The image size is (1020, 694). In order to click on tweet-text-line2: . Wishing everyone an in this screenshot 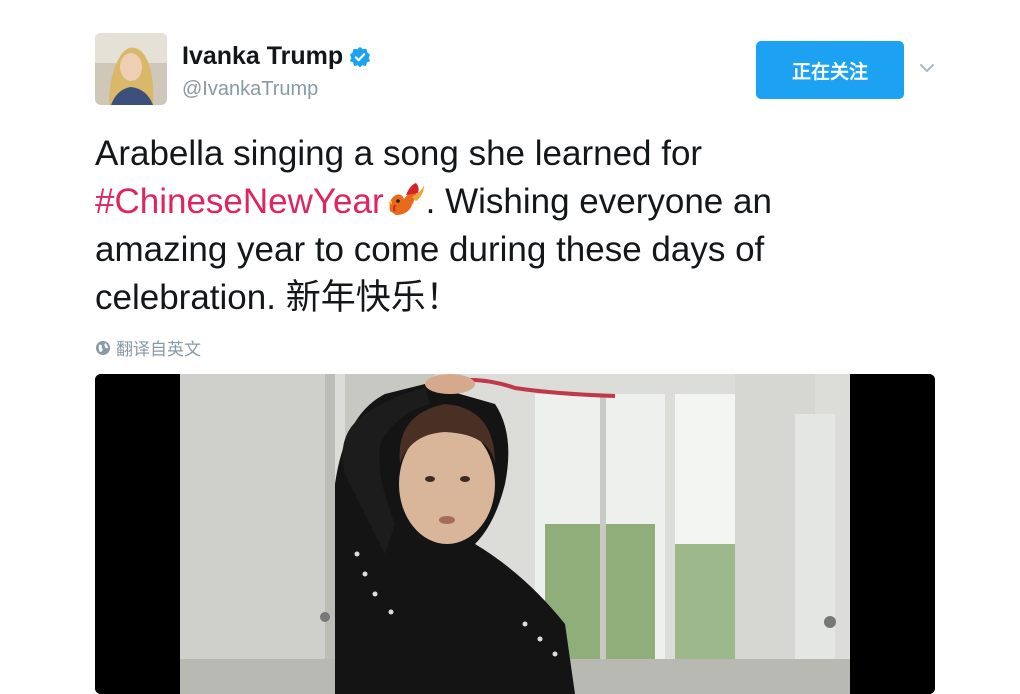, I will do `click(598, 201)`.